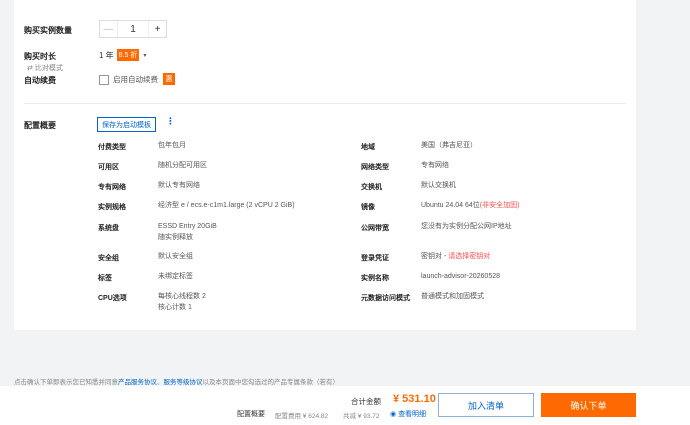 The height and width of the screenshot is (425, 690). What do you see at coordinates (588, 405) in the screenshot?
I see `confirm-order-button: 确认下单` at bounding box center [588, 405].